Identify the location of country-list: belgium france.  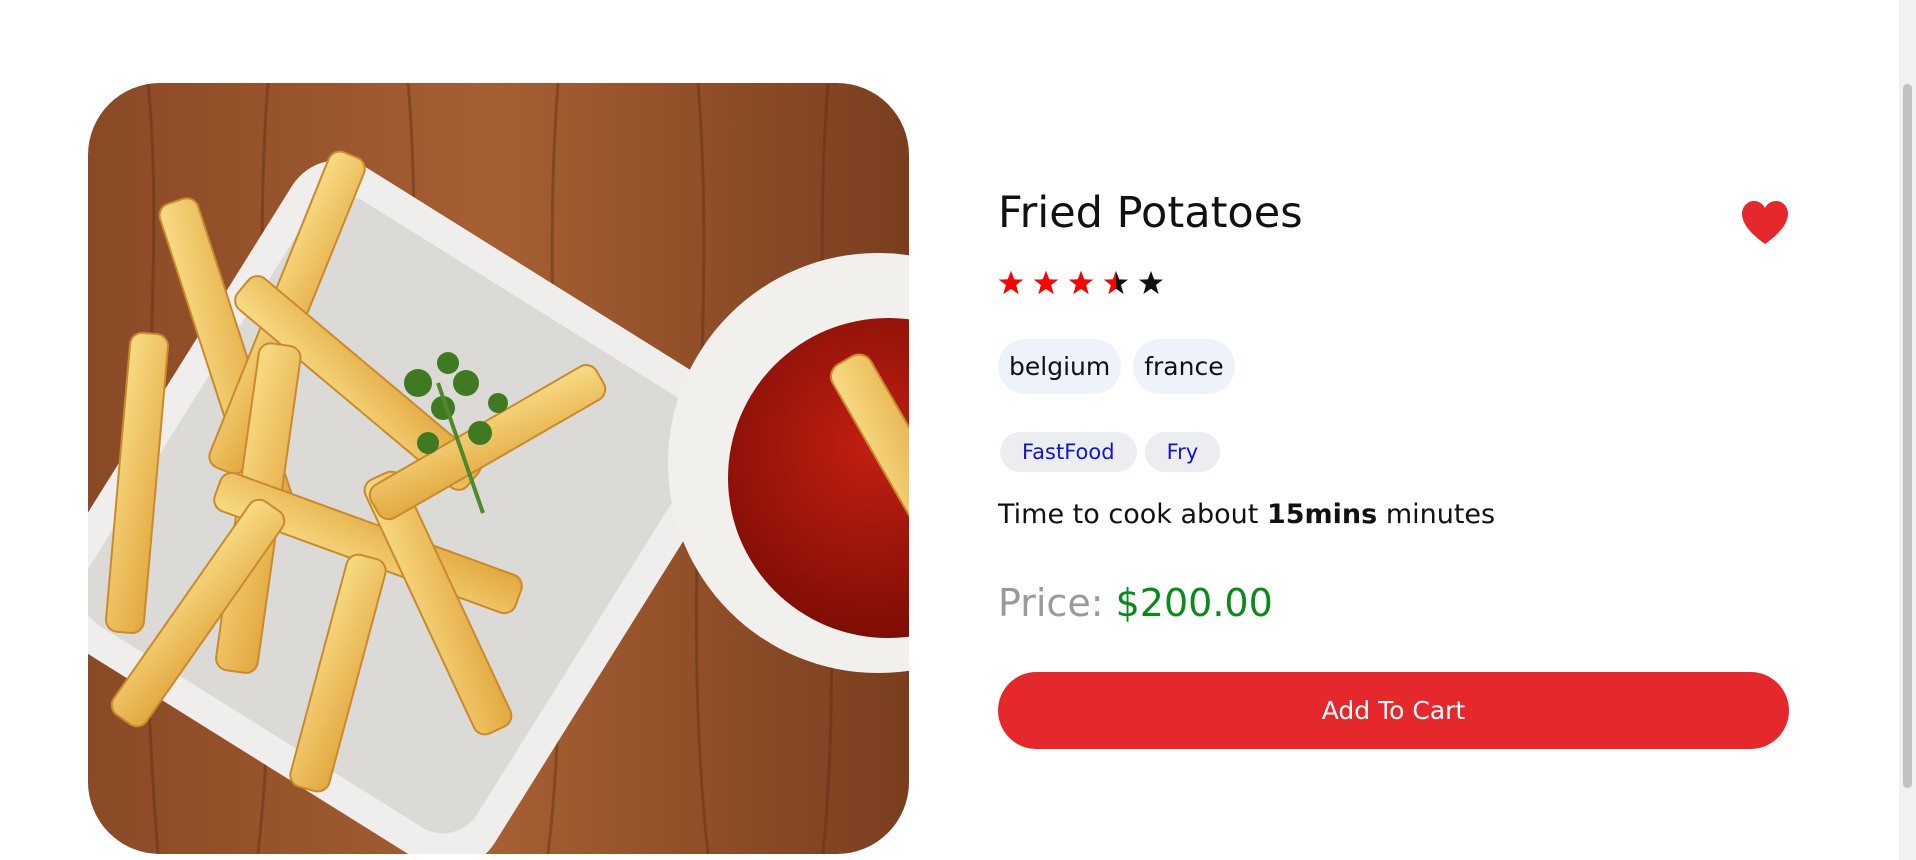
(1116, 366).